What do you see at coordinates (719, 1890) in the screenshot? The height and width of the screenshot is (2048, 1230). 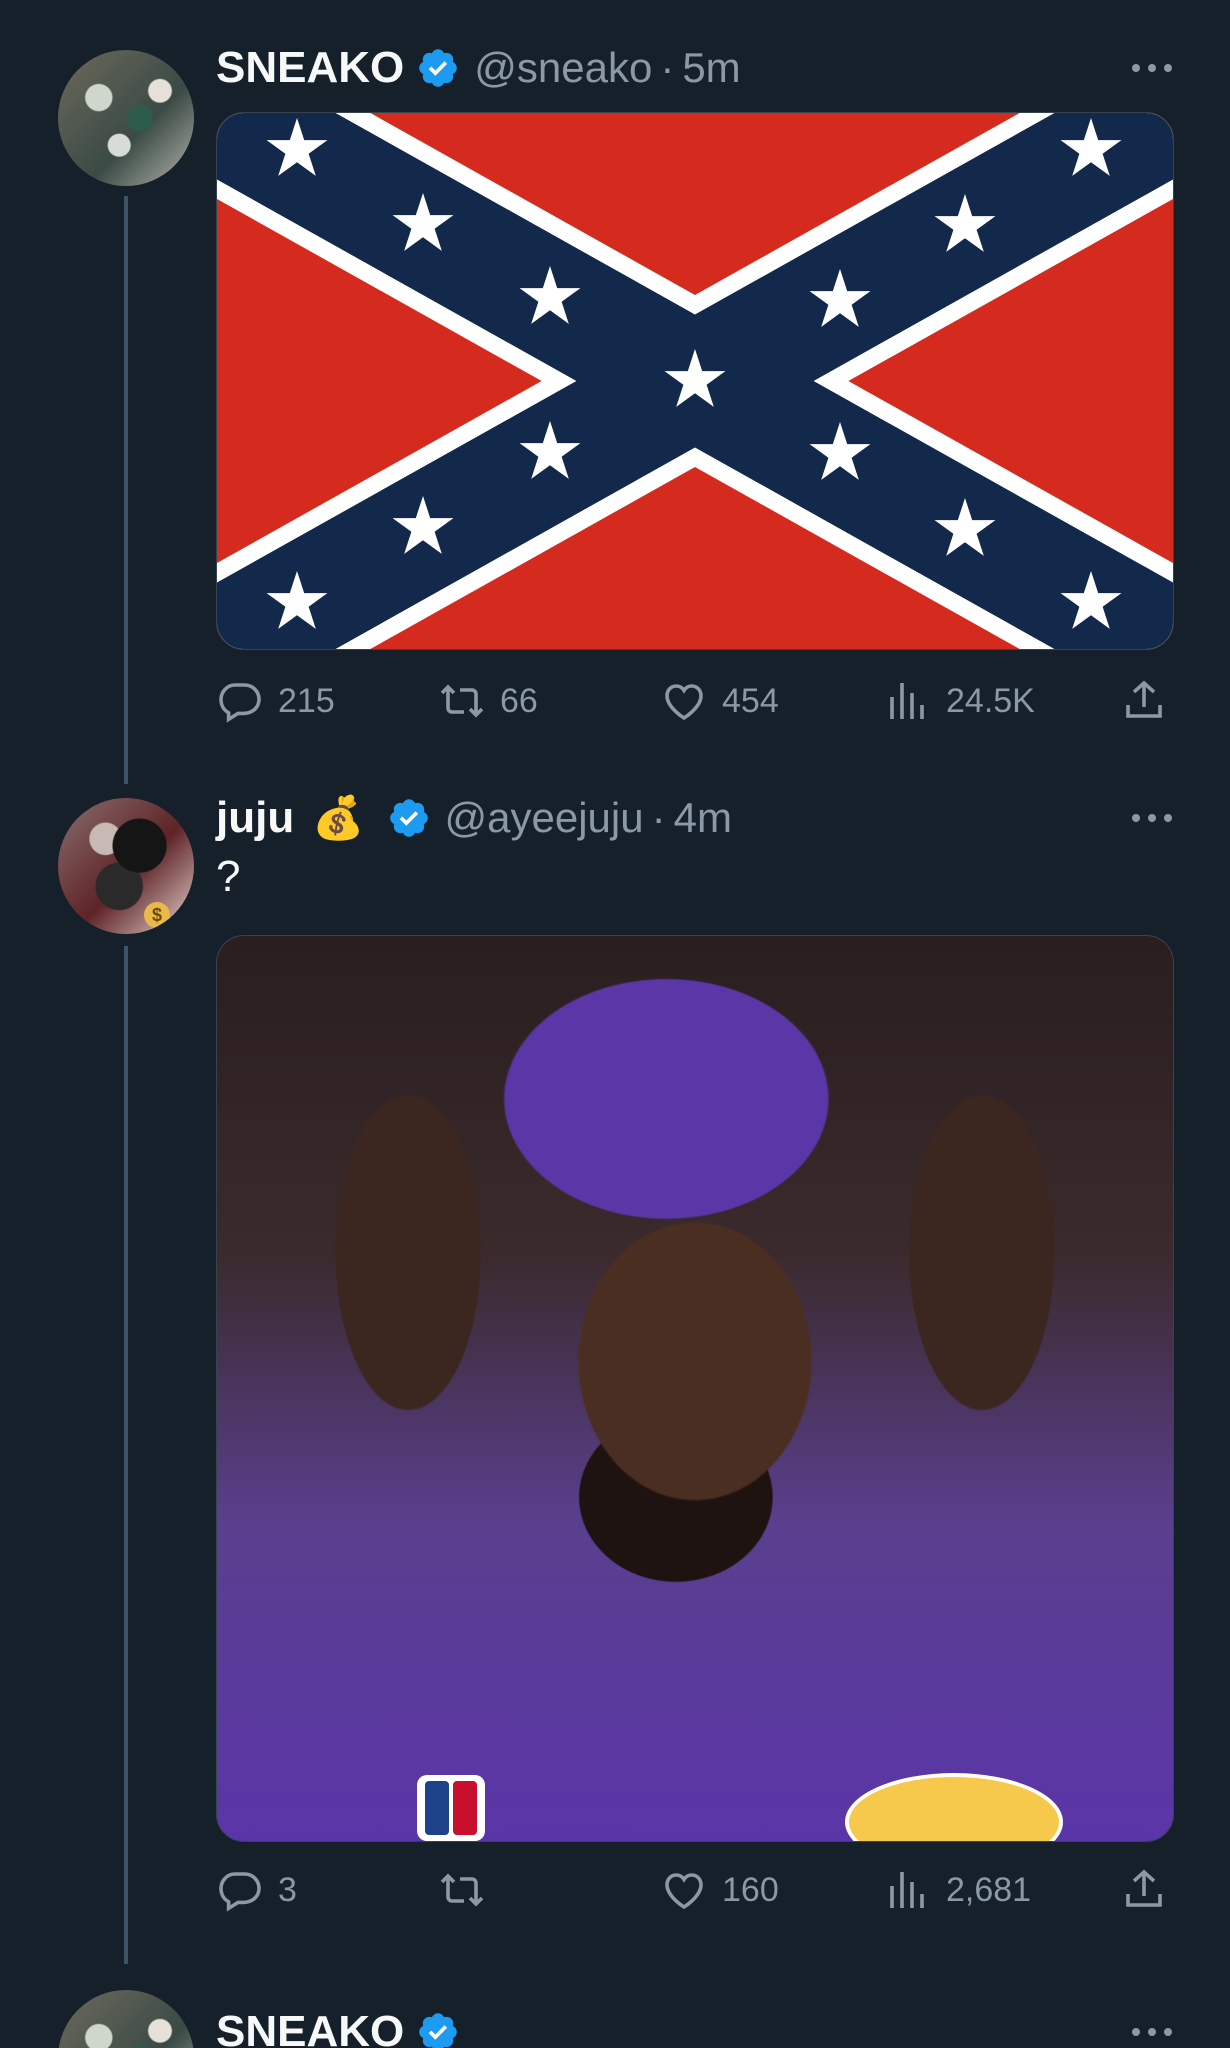 I see `like-button: 160` at bounding box center [719, 1890].